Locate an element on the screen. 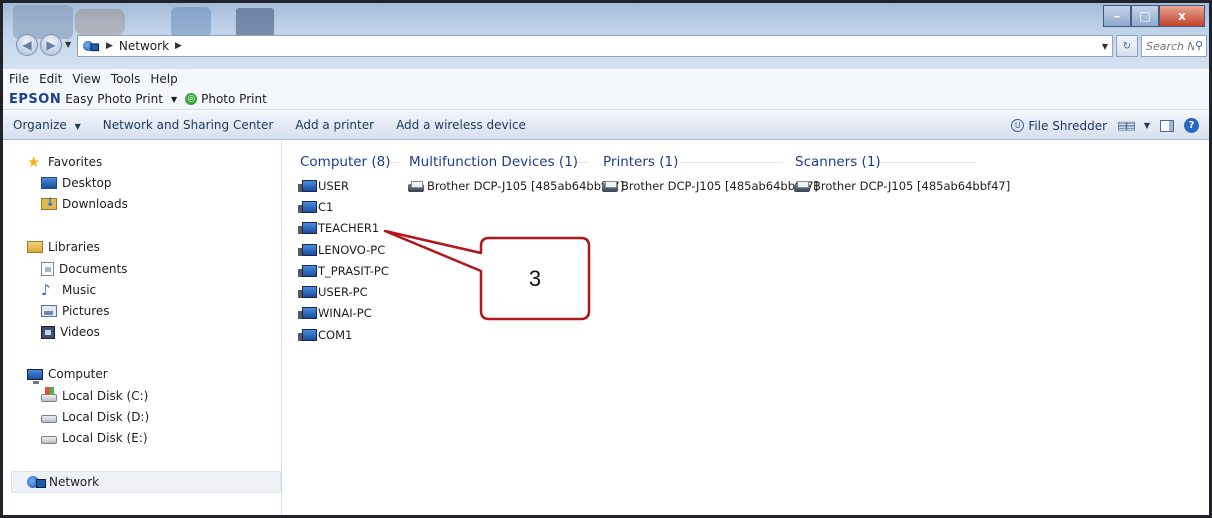 This screenshot has width=1212, height=518. computer-item-label: USER is located at coordinates (333, 186).